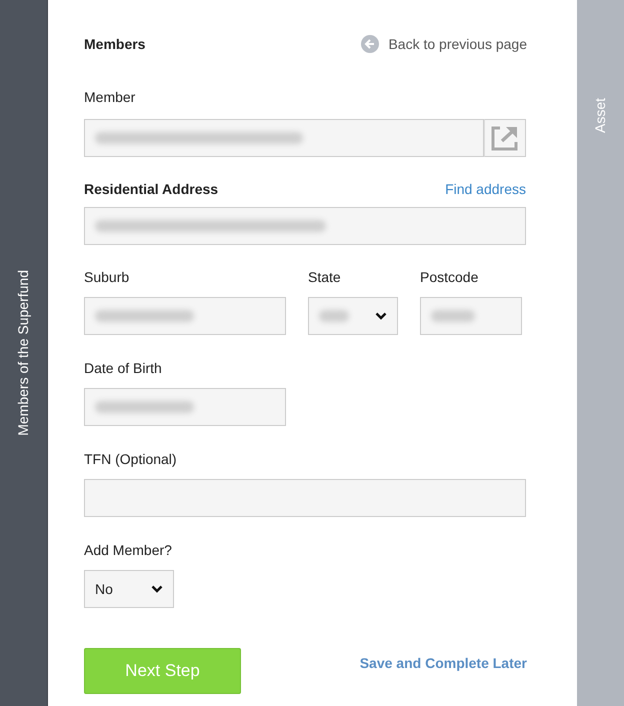  I want to click on side-tab: Members of the Superfund, so click(24, 353).